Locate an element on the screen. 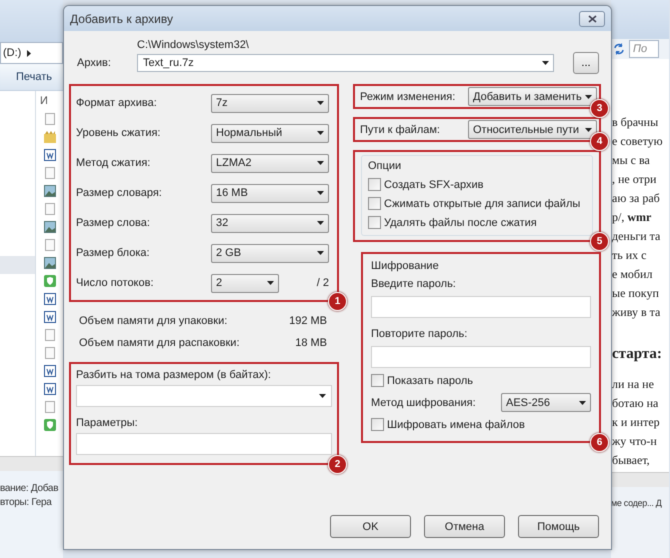 Image resolution: width=670 pixels, height=558 pixels. volume-size-field is located at coordinates (204, 396).